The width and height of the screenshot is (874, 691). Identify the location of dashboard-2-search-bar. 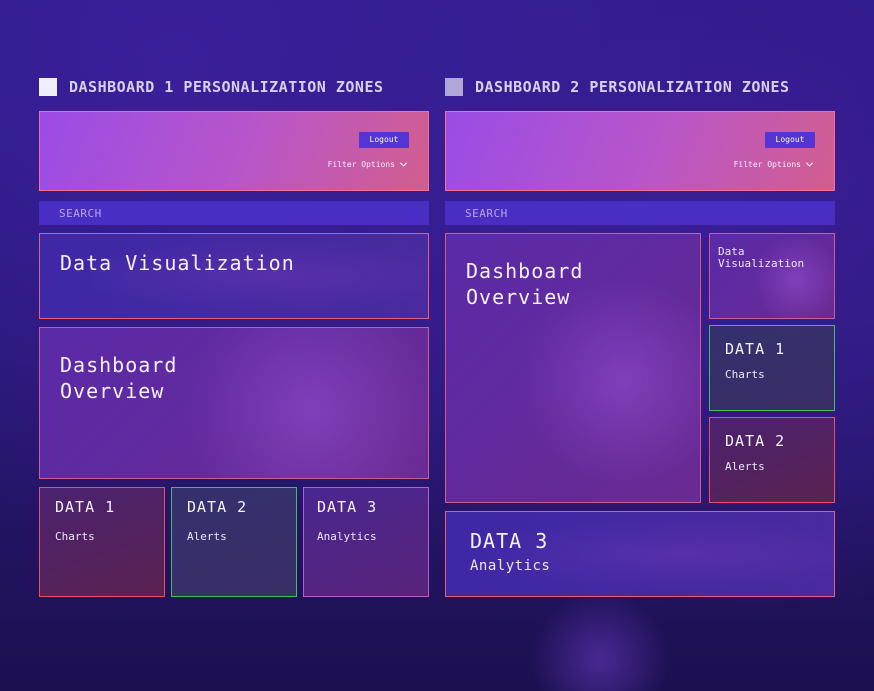
(640, 213).